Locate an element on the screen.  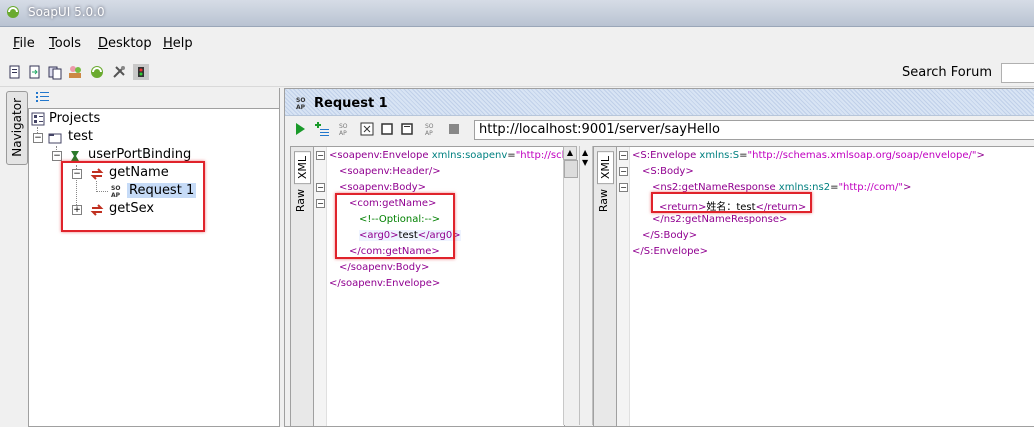
xml-line: </S:Envelope> is located at coordinates (670, 251).